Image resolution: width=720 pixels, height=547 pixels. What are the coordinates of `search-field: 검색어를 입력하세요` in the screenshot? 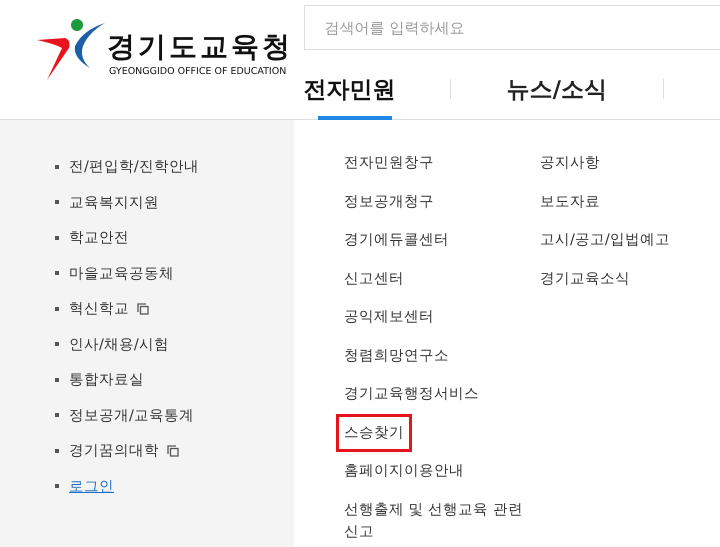 It's located at (512, 27).